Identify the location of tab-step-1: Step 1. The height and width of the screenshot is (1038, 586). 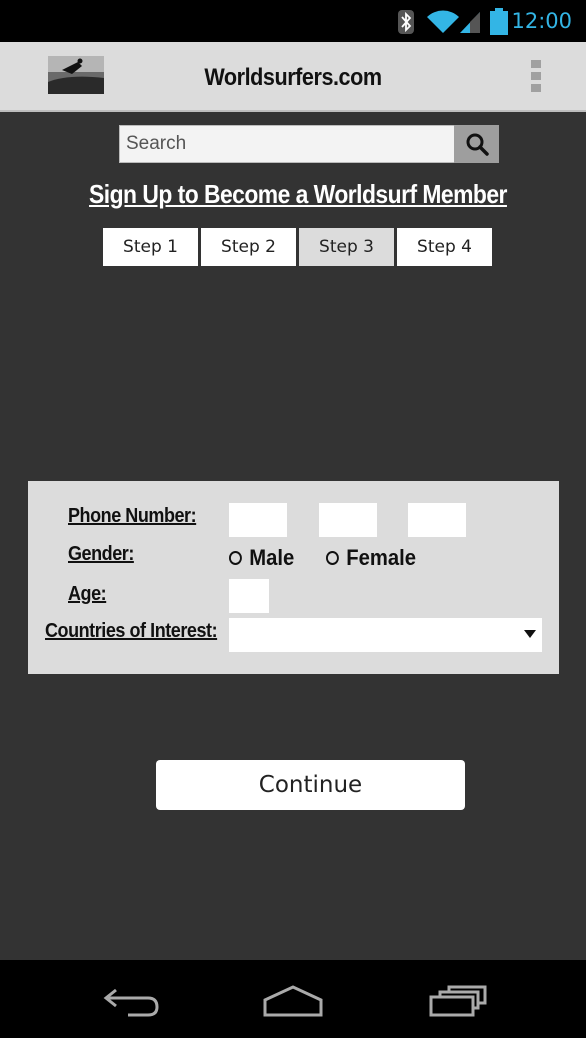
(150, 247).